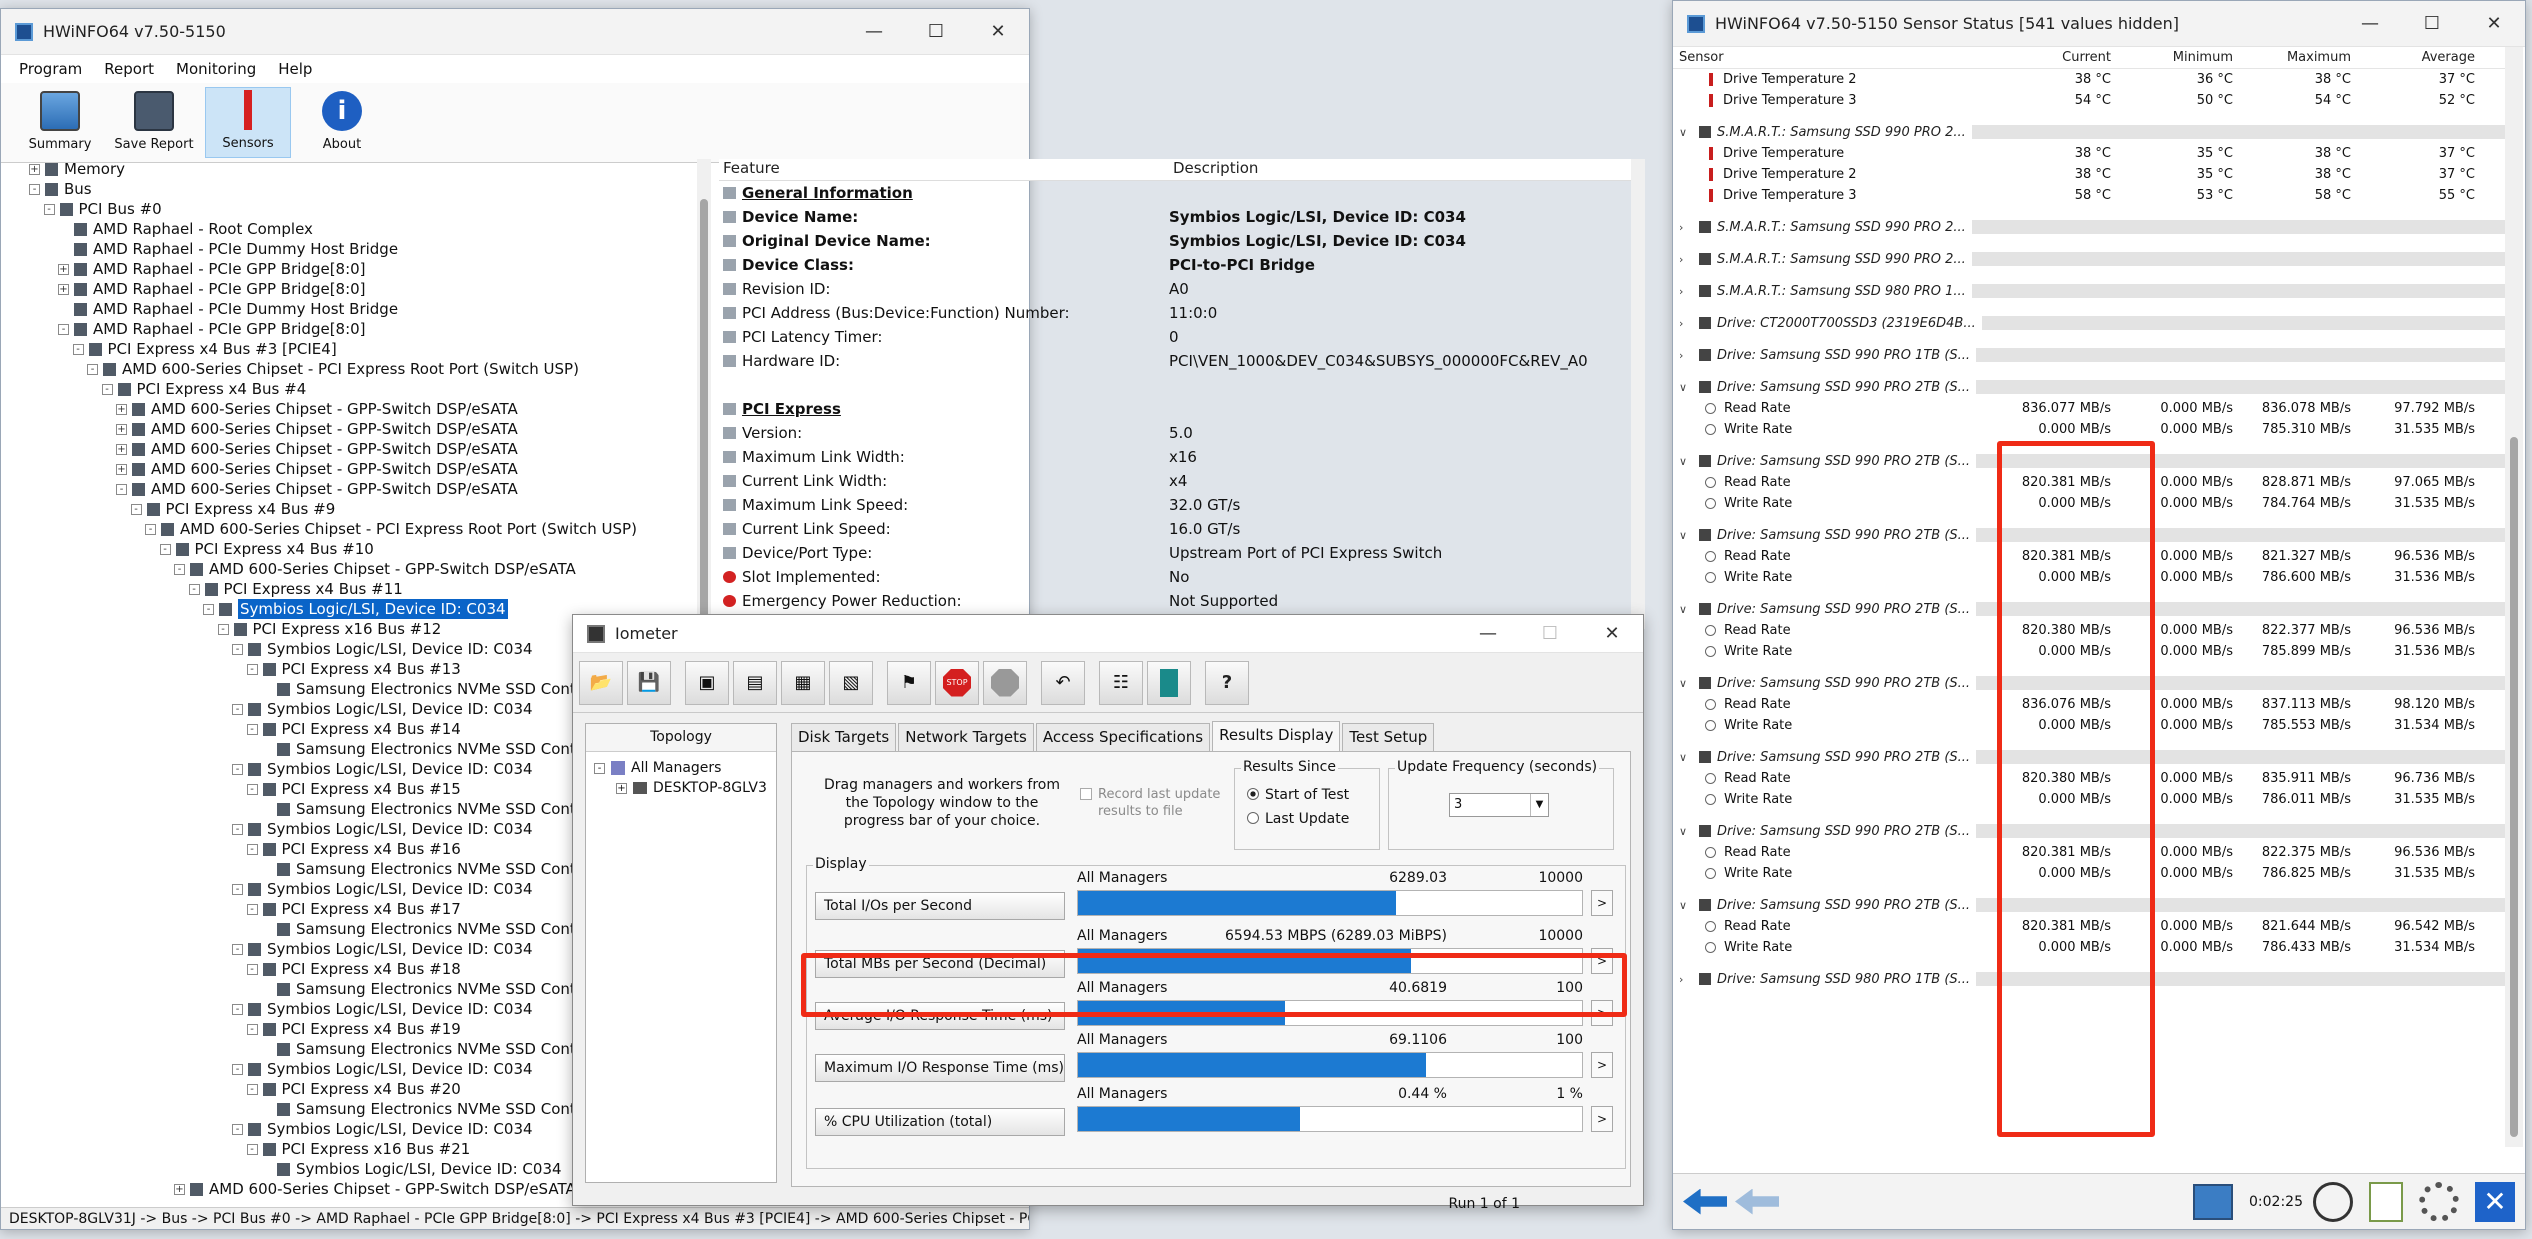 The image size is (2532, 1239). What do you see at coordinates (851, 682) in the screenshot?
I see `duplicate-worker-icon: ▧` at bounding box center [851, 682].